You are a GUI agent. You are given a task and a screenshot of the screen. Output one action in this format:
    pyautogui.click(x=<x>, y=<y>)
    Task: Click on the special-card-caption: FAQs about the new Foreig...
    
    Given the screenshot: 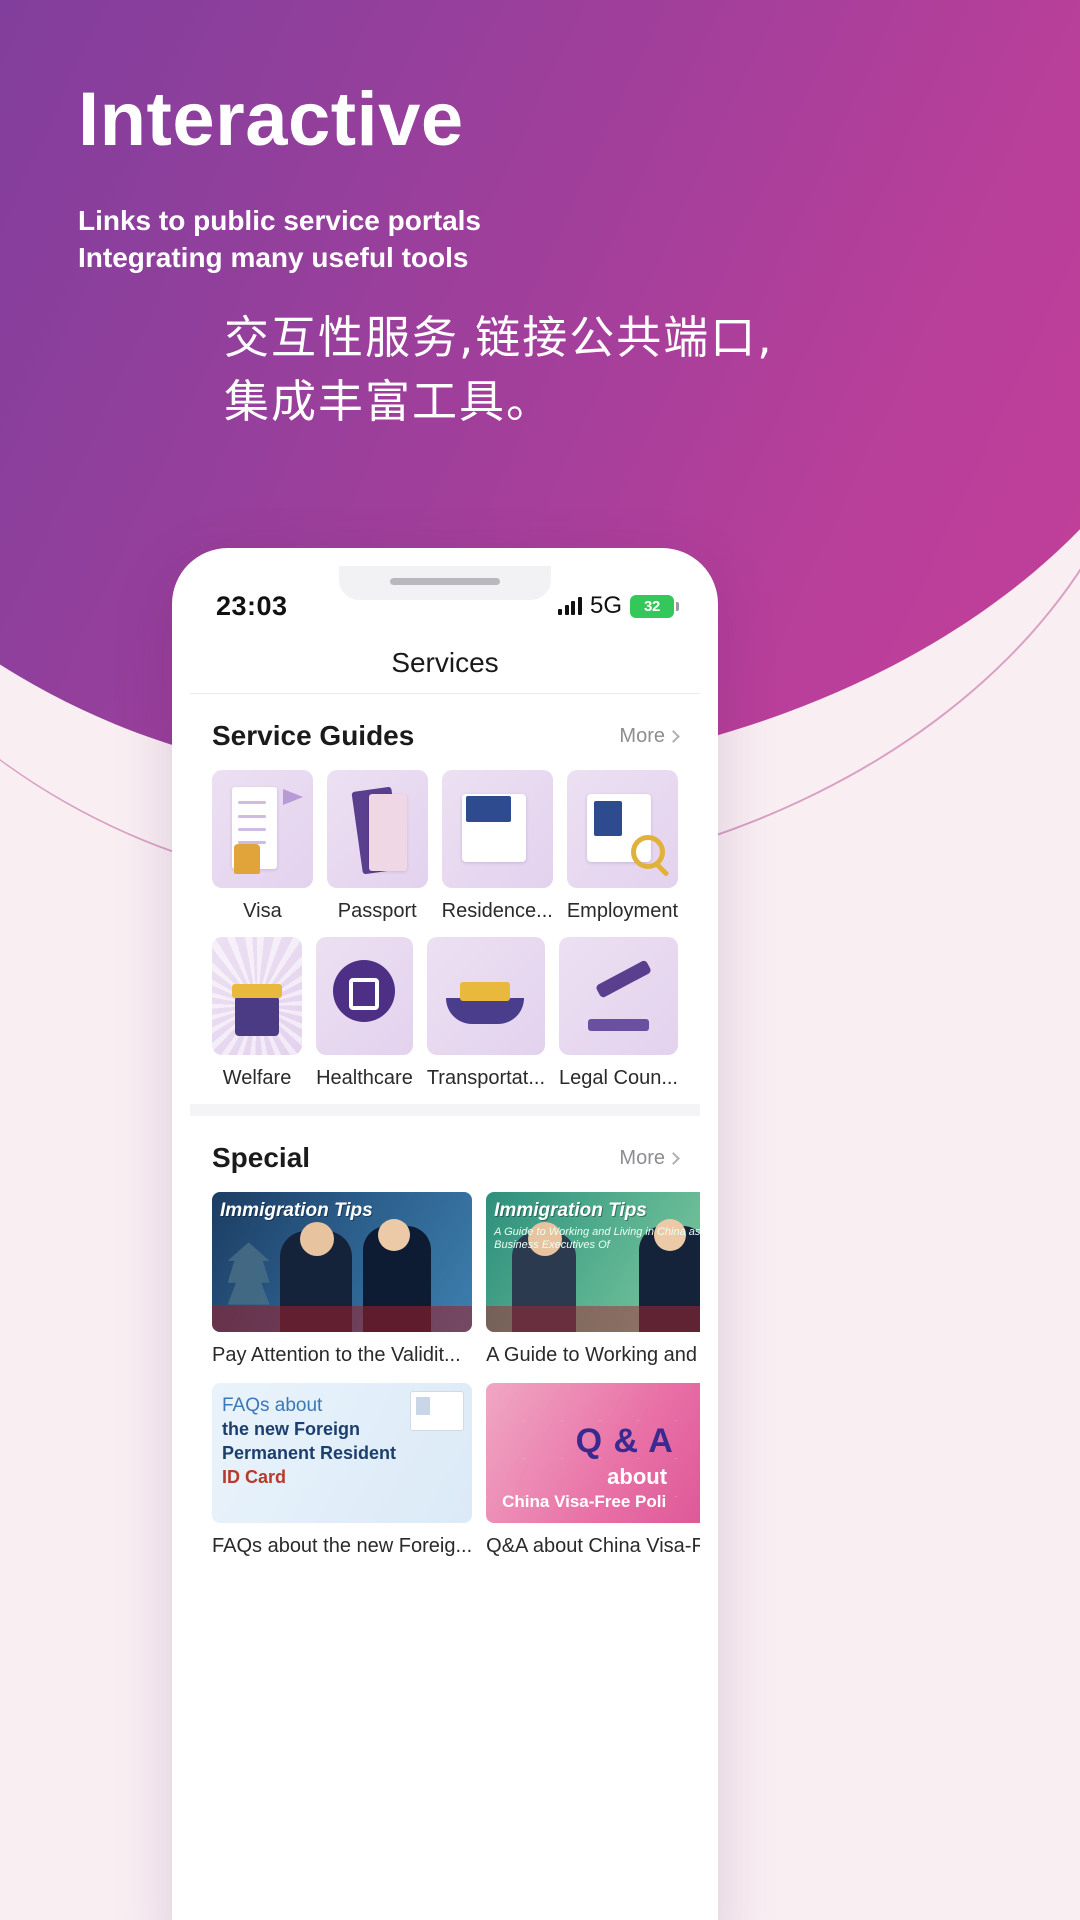 What is the action you would take?
    pyautogui.click(x=342, y=1546)
    